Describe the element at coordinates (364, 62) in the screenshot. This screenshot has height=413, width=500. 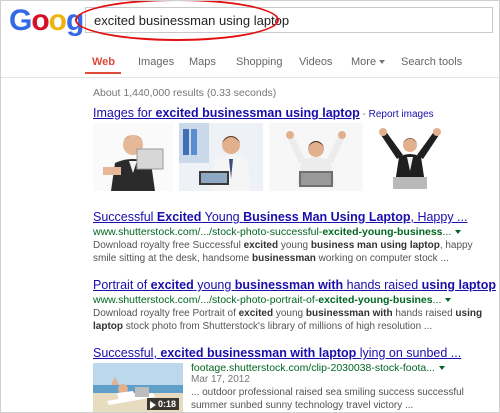
I see `tab-more-label: More` at that location.